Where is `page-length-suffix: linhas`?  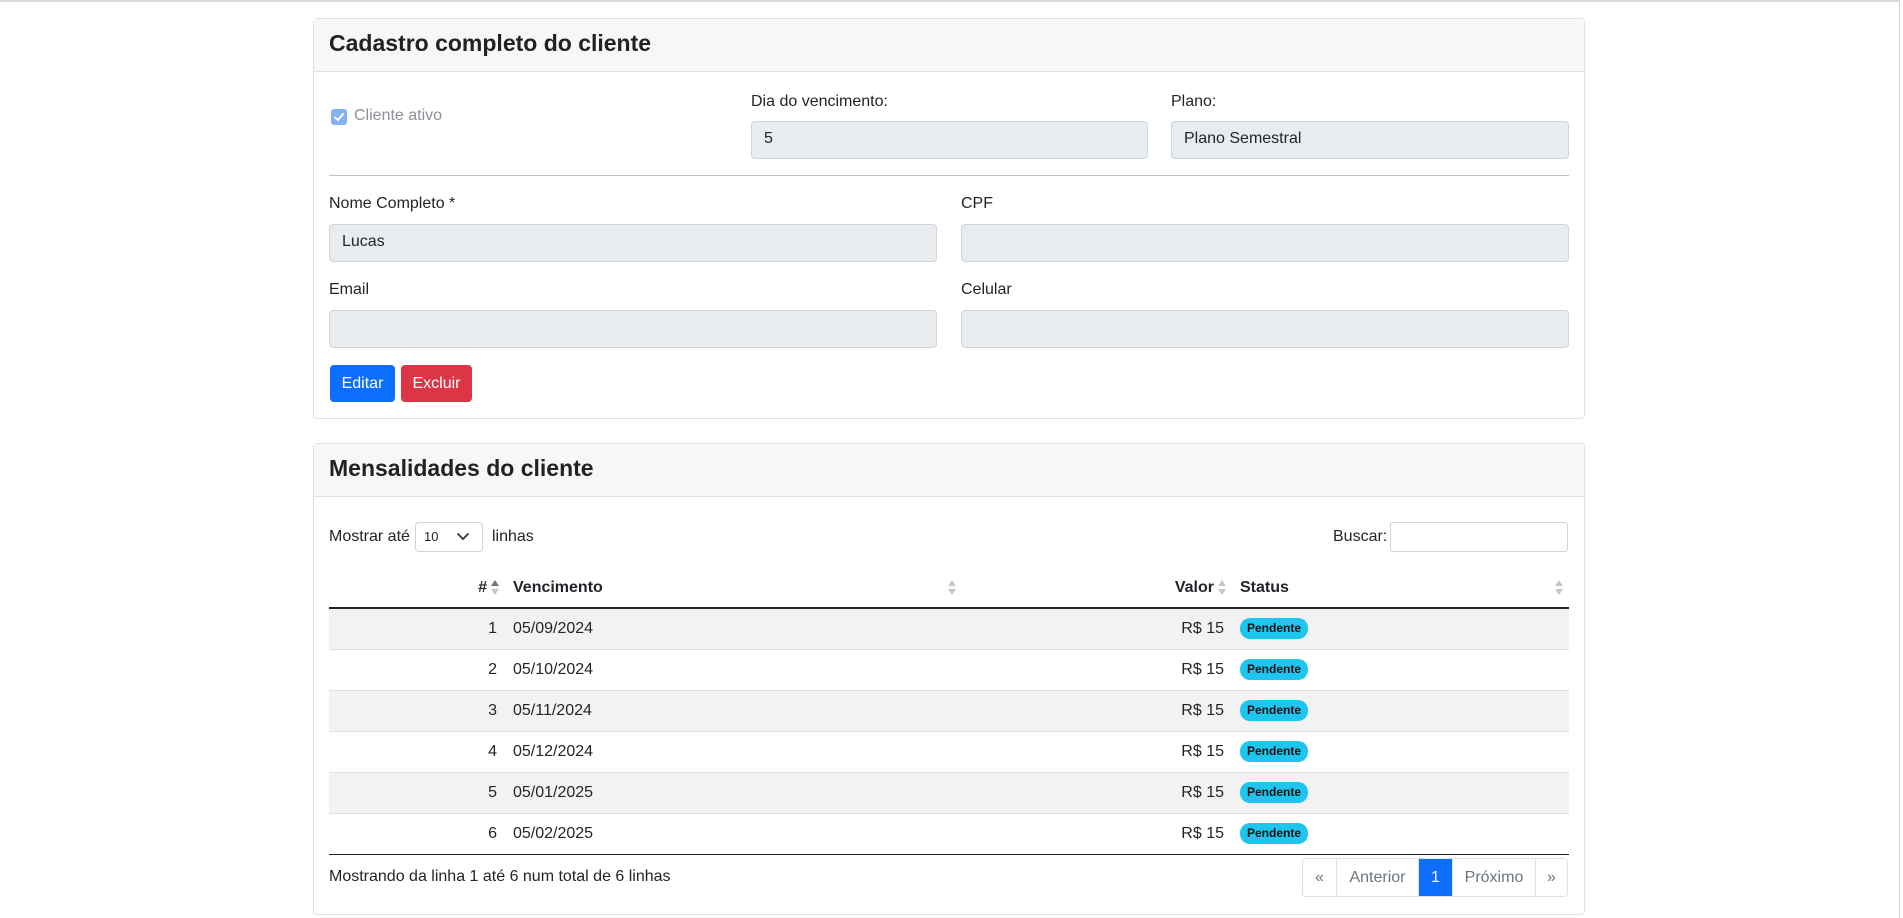
page-length-suffix: linhas is located at coordinates (513, 536).